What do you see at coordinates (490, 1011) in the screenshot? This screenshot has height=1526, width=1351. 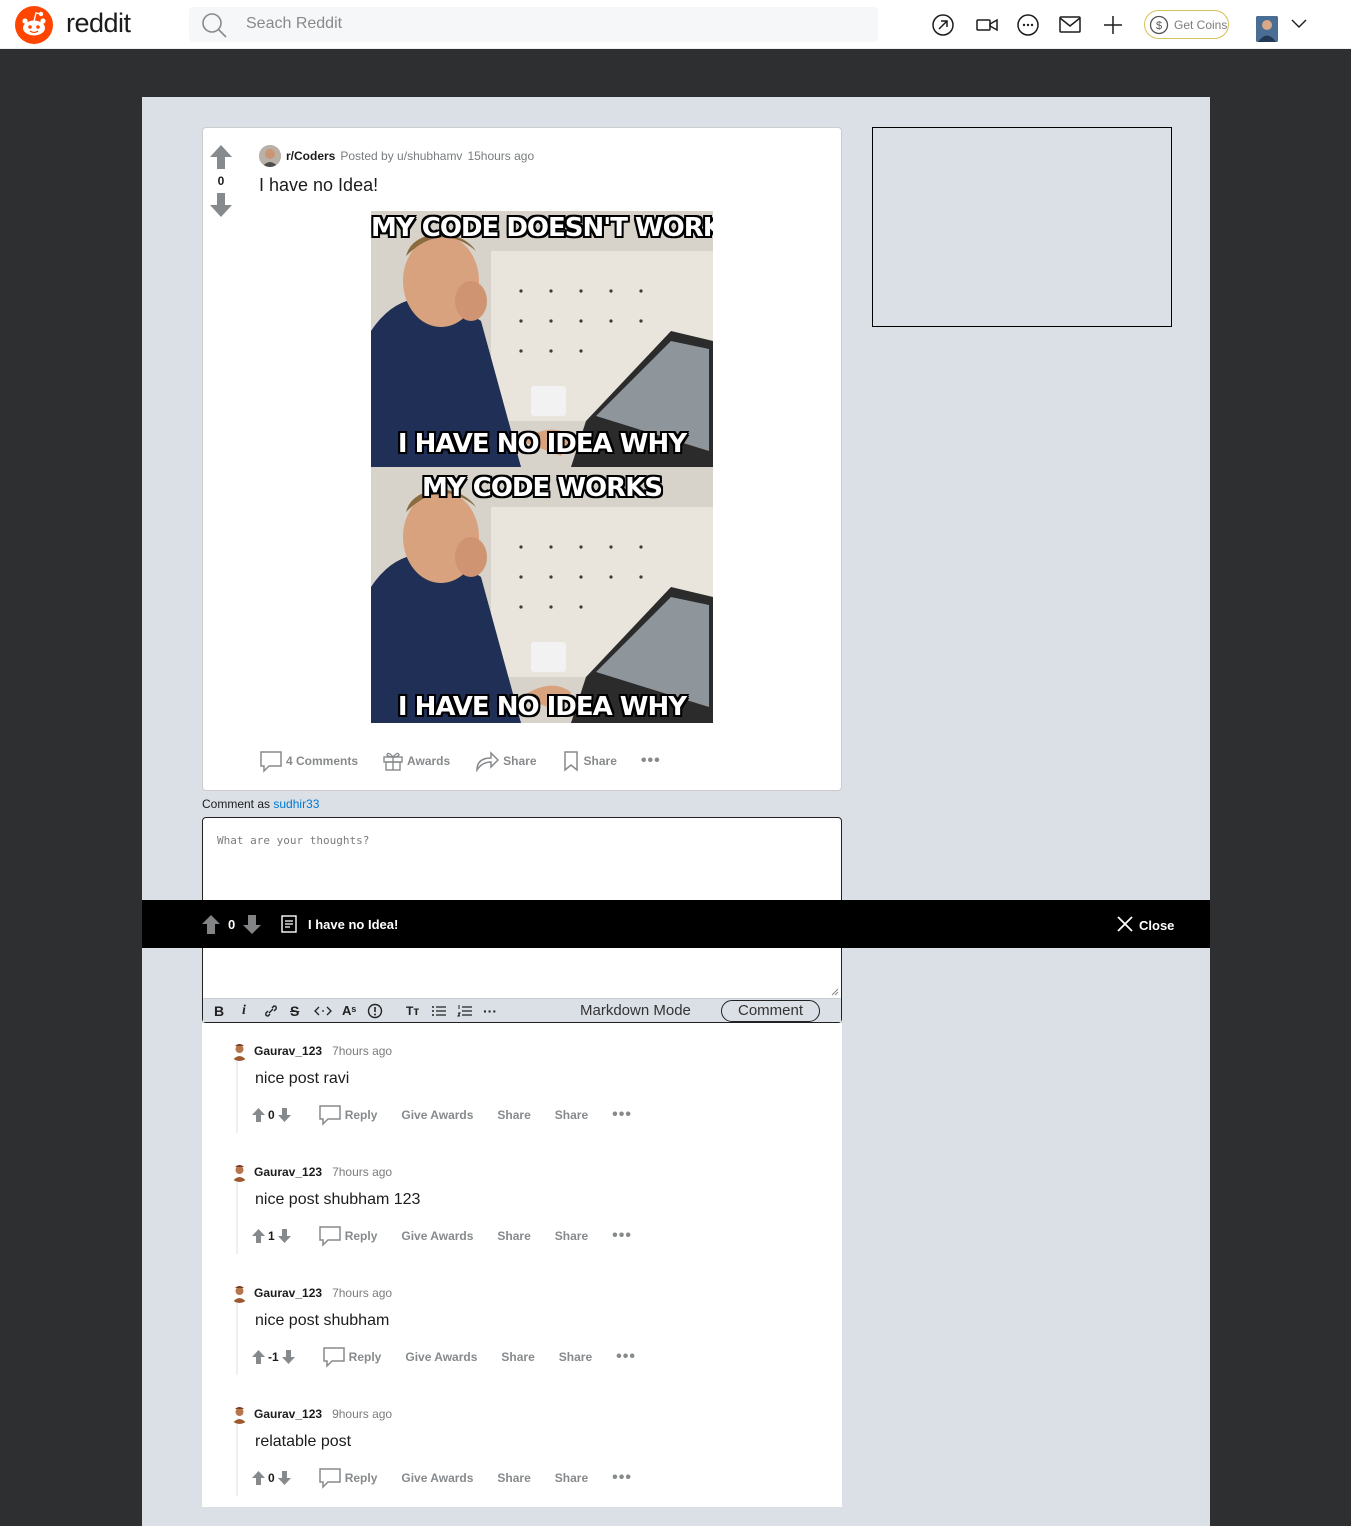 I see `more-formatting-icon: ···` at bounding box center [490, 1011].